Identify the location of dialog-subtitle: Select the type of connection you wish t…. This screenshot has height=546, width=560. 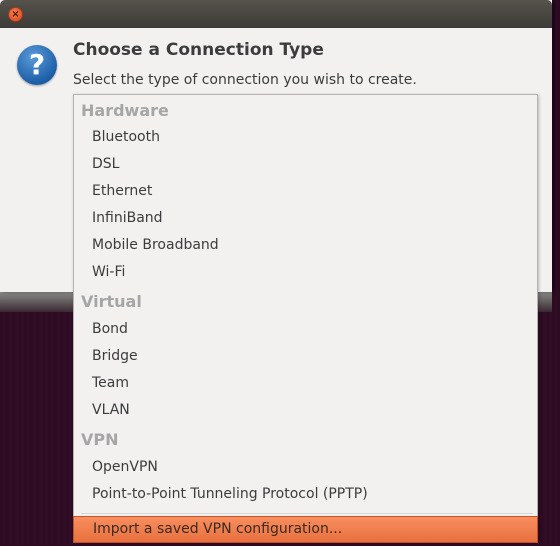
(245, 80).